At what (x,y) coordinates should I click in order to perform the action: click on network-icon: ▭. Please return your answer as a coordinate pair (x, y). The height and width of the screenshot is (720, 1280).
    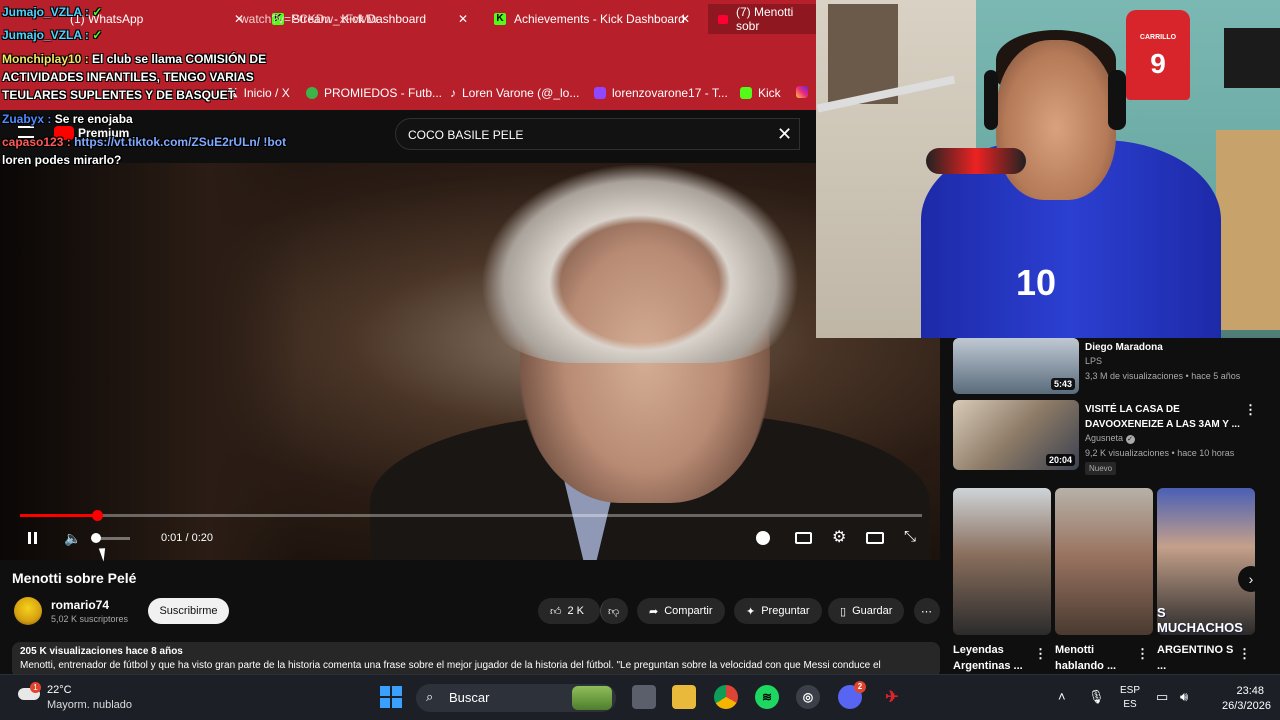
    Looking at the image, I should click on (1162, 697).